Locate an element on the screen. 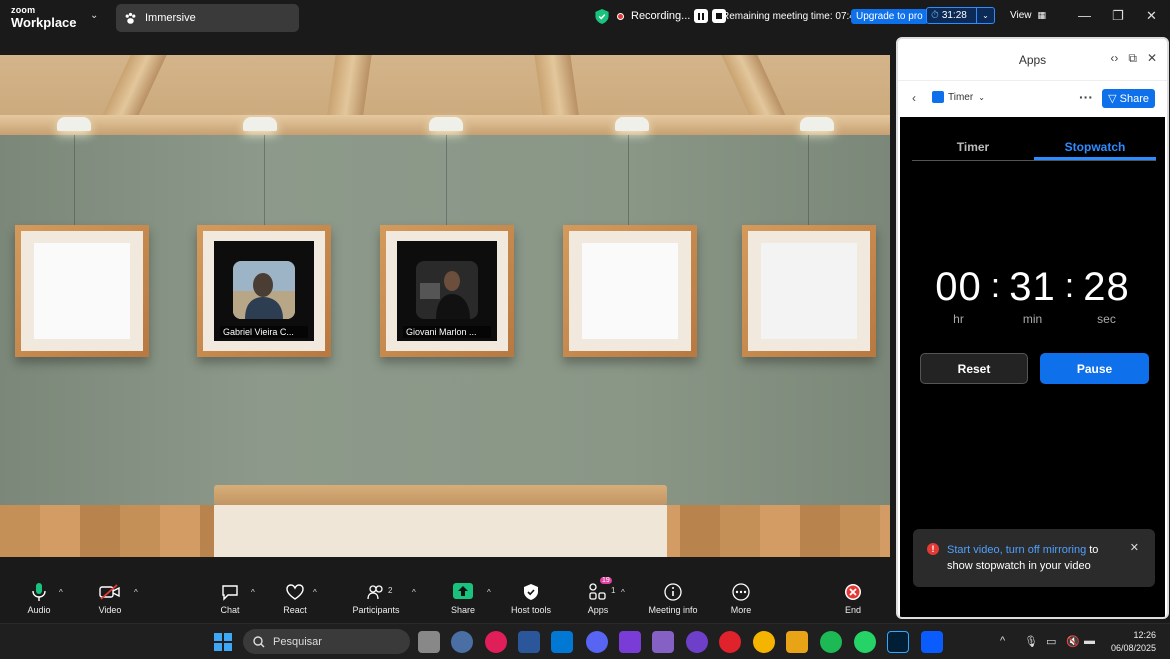 This screenshot has width=1170, height=659. participants-icon is located at coordinates (375, 592).